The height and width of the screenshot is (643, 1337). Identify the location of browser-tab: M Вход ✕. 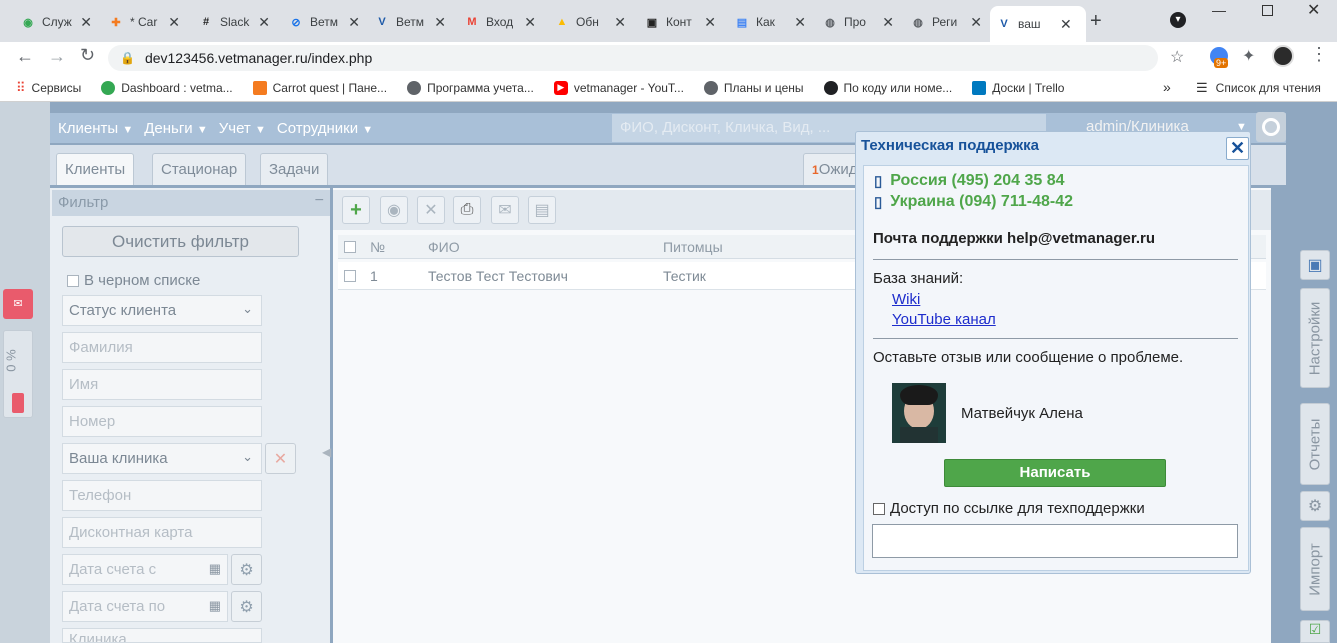
(500, 22).